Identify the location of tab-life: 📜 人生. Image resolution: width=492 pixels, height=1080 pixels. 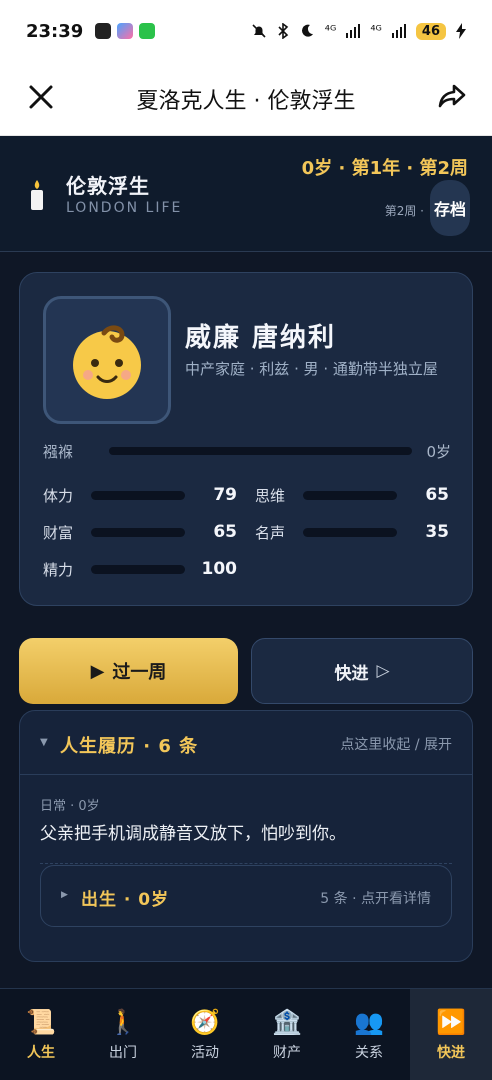
(41, 1034).